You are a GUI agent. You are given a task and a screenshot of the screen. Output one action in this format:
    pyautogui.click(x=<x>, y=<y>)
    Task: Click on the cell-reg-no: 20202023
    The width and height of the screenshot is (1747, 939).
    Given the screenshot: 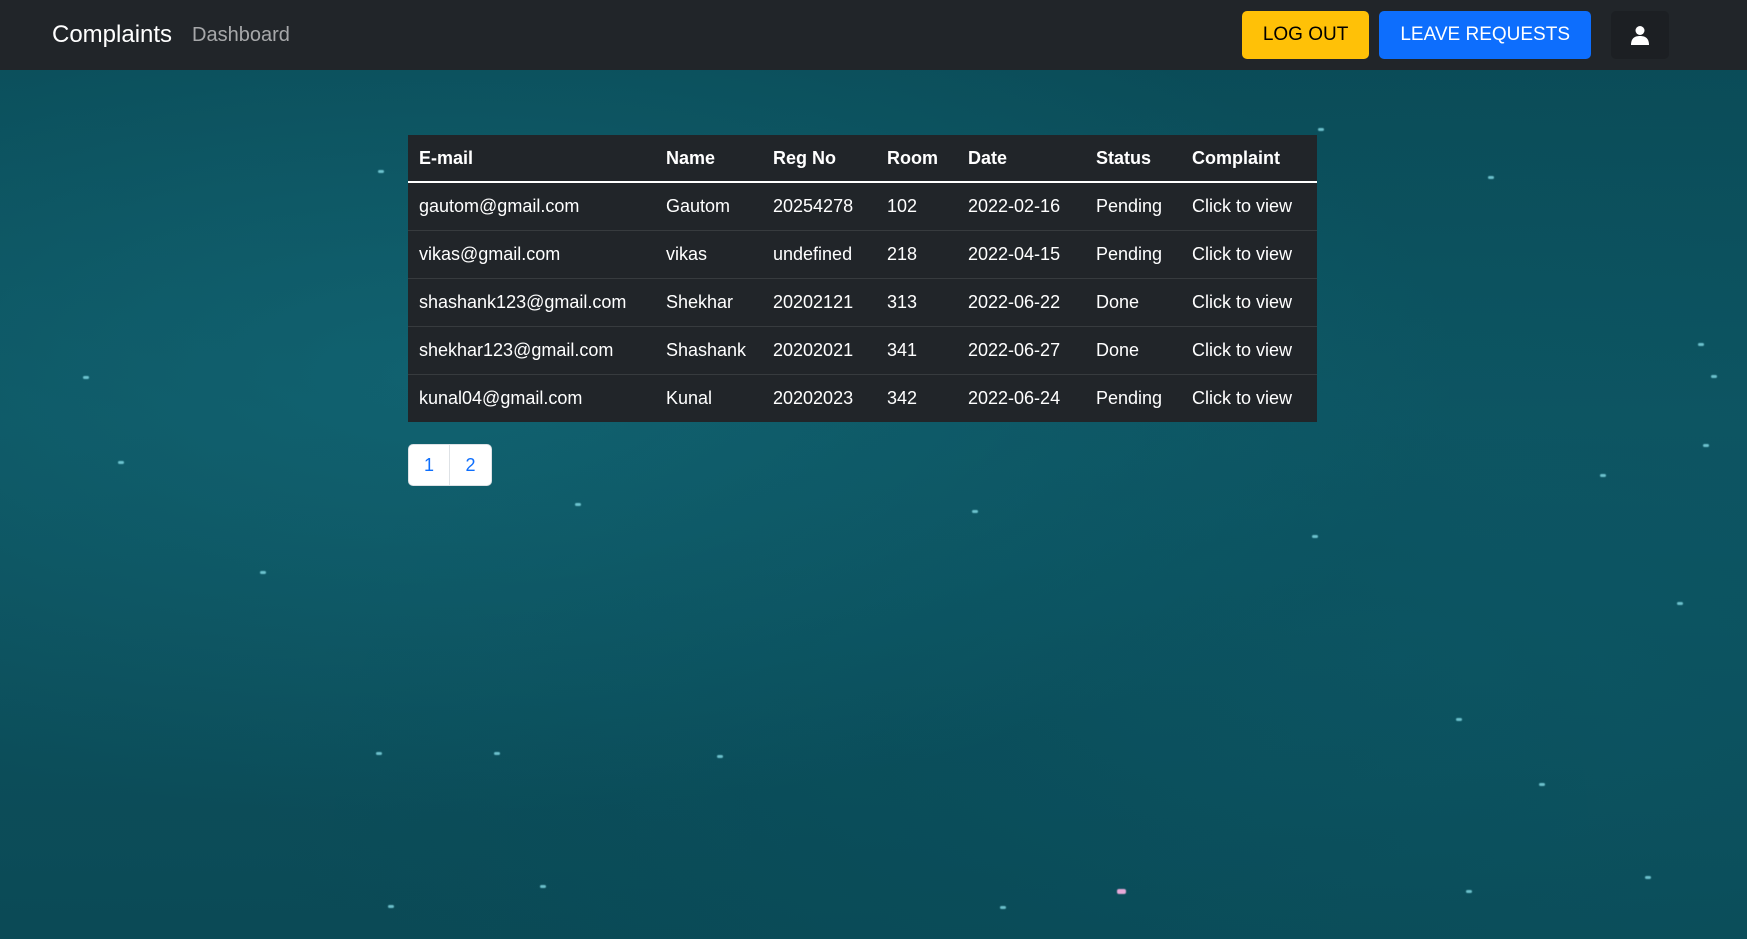 What is the action you would take?
    pyautogui.click(x=813, y=397)
    